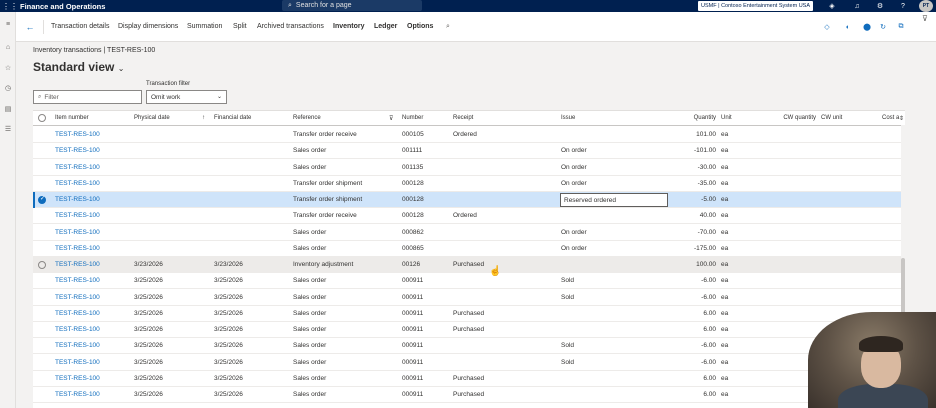 This screenshot has height=408, width=936. I want to click on page-search: ⌕ Search for a page, so click(352, 5).